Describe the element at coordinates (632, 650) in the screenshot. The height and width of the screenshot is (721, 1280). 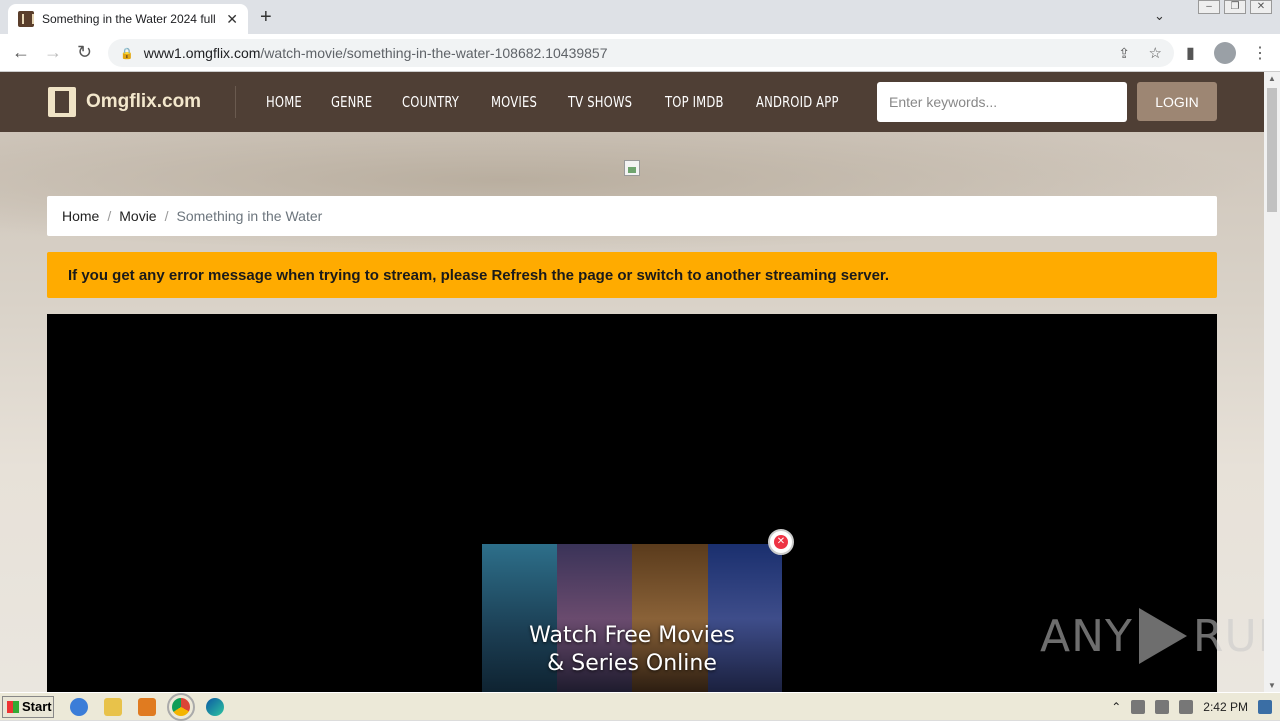
I see `ad-text: Watch Free Movies & Series Online` at that location.